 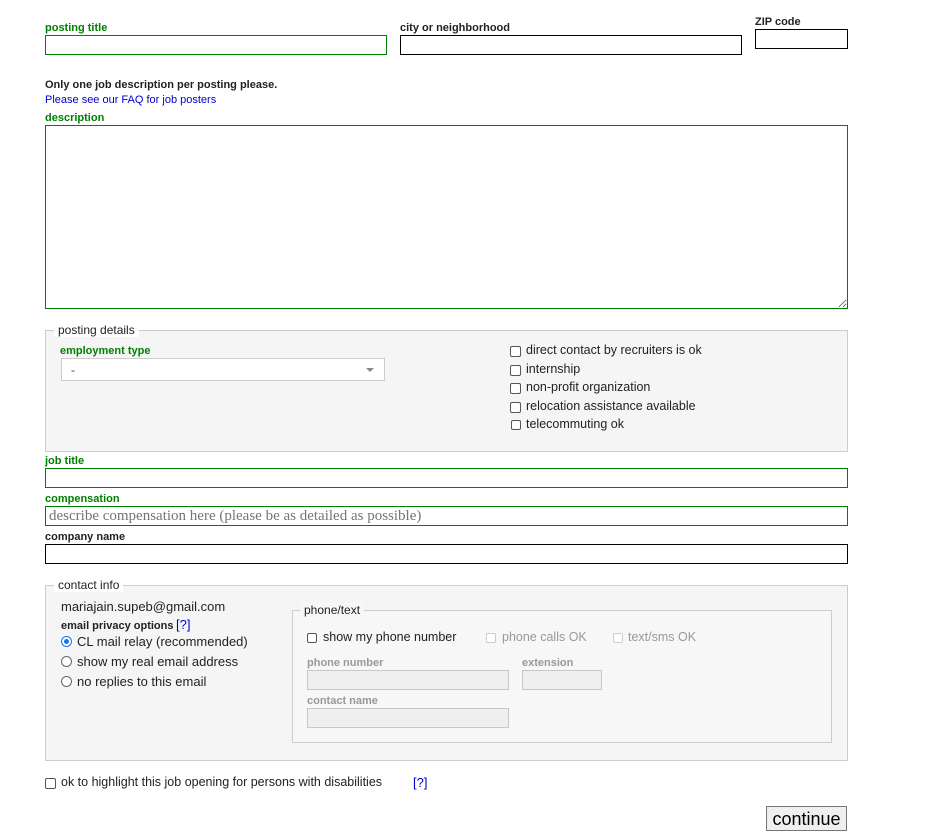 I want to click on contact-email: mariajain.supeb@gmail.com, so click(x=143, y=606).